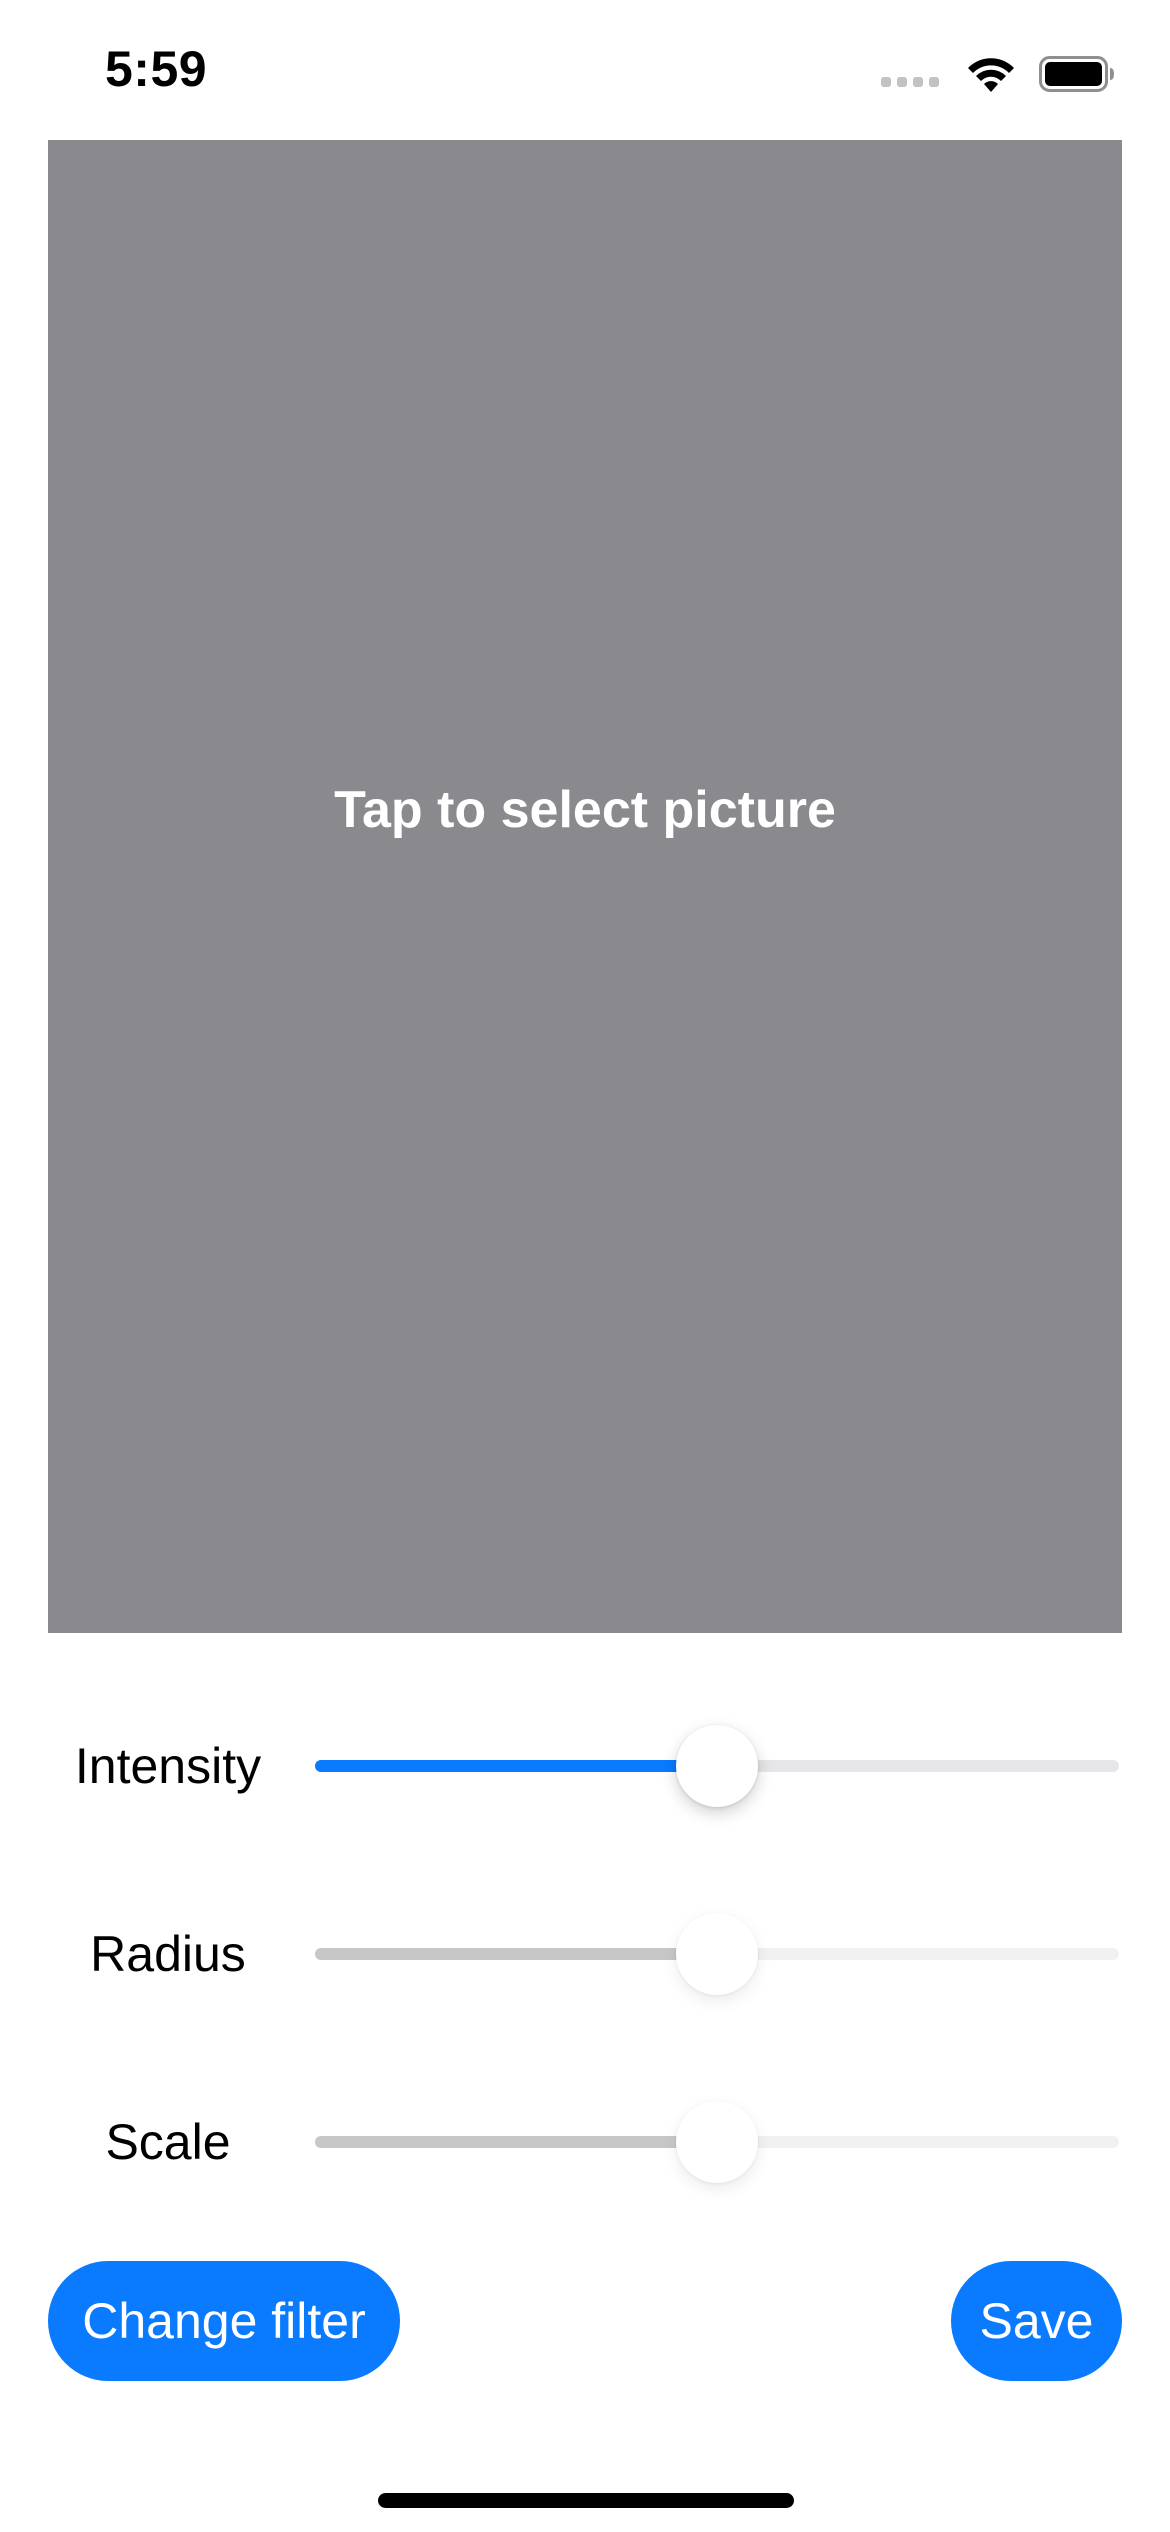 Image resolution: width=1170 pixels, height=2532 pixels. What do you see at coordinates (516, 1954) in the screenshot?
I see `radius-slider-fill` at bounding box center [516, 1954].